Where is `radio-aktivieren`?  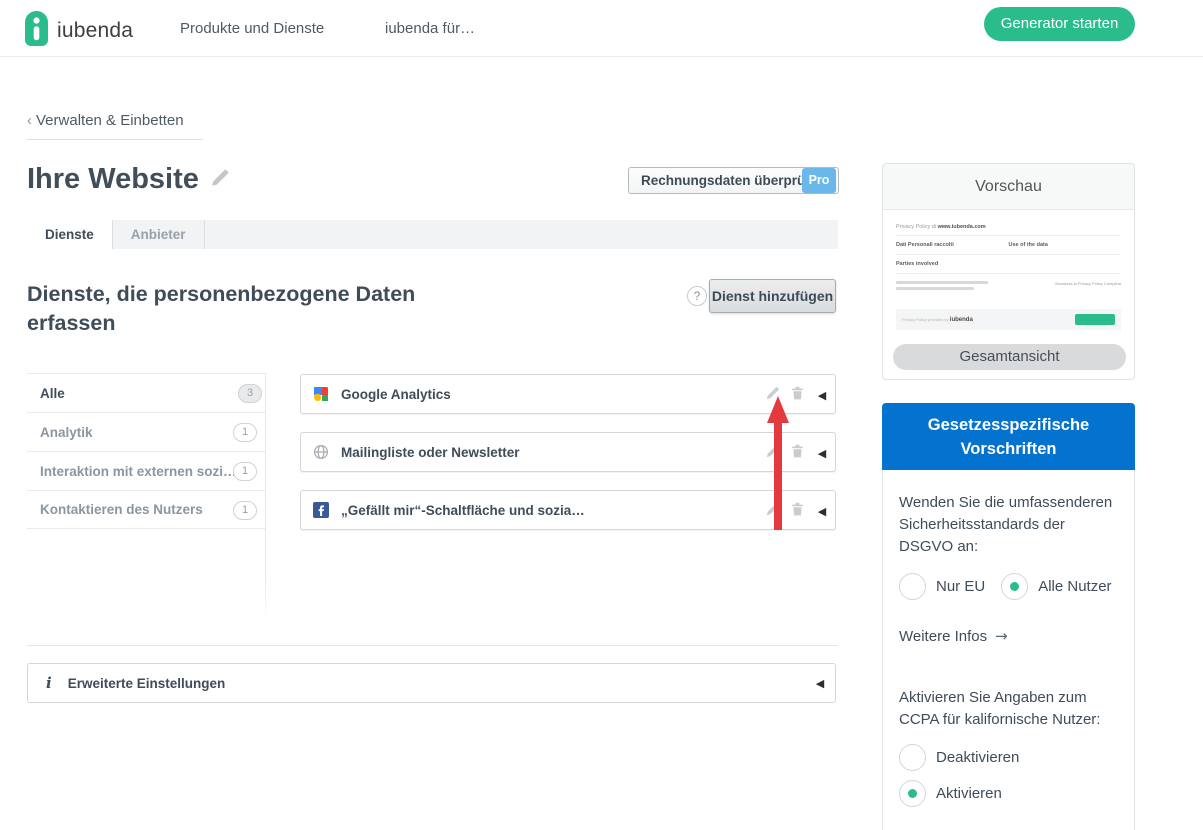
radio-aktivieren is located at coordinates (912, 793).